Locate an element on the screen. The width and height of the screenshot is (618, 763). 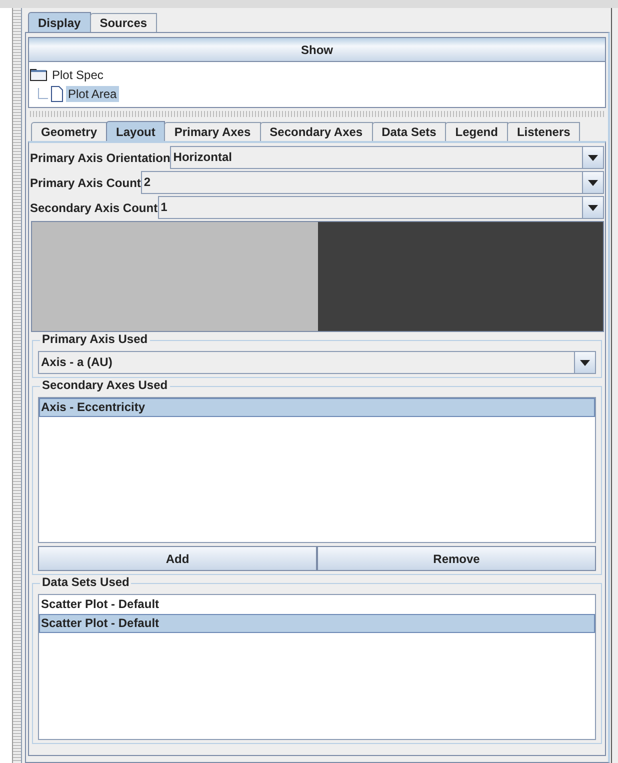
list-action-button: Remove is located at coordinates (456, 558).